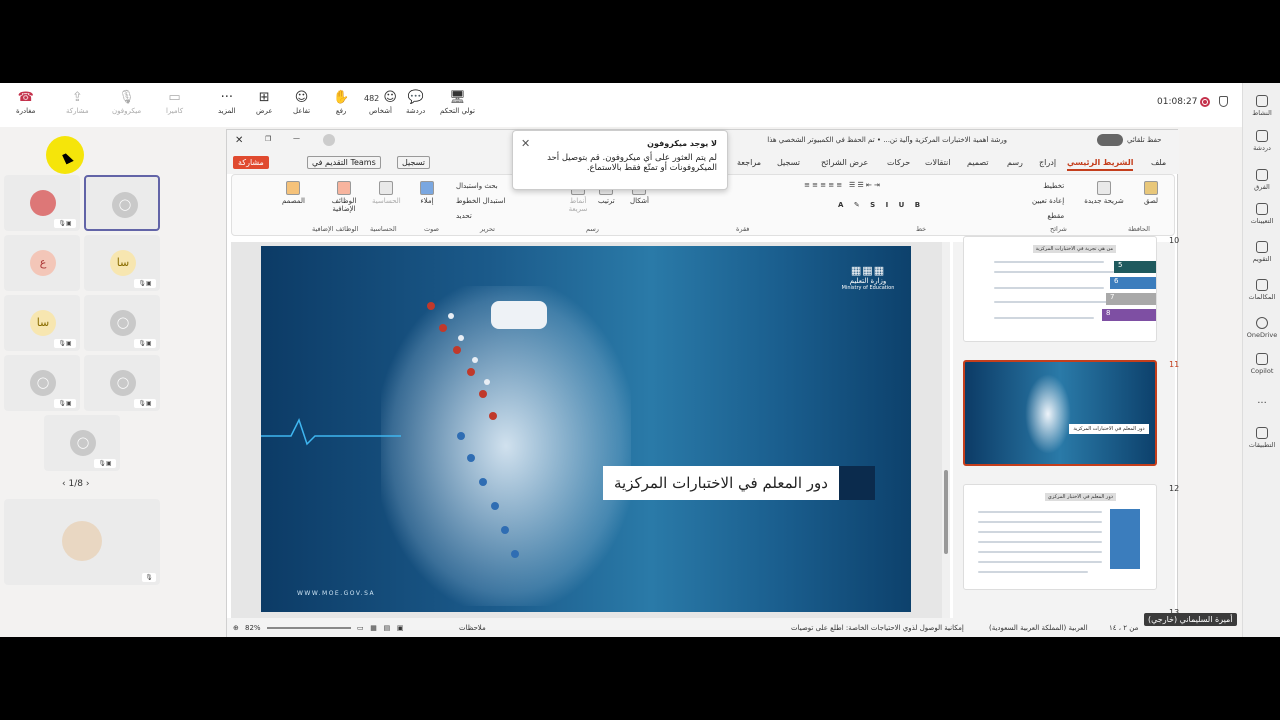  What do you see at coordinates (427, 188) in the screenshot?
I see `mic-icon` at bounding box center [427, 188].